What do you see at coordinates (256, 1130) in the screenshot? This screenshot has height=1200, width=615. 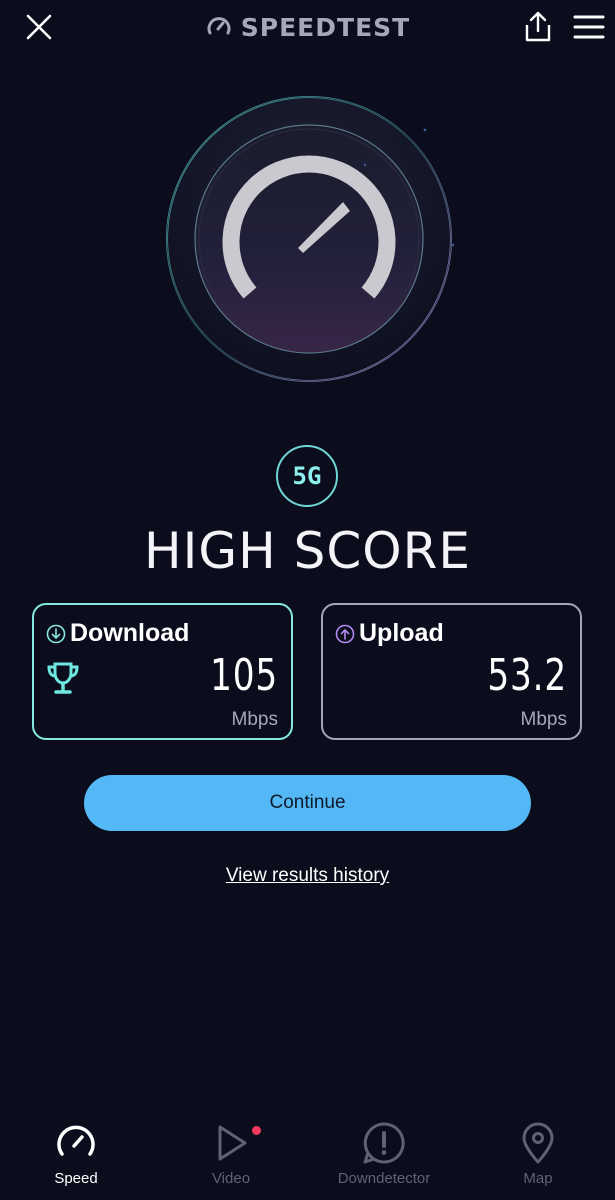 I see `video-notification-dot` at bounding box center [256, 1130].